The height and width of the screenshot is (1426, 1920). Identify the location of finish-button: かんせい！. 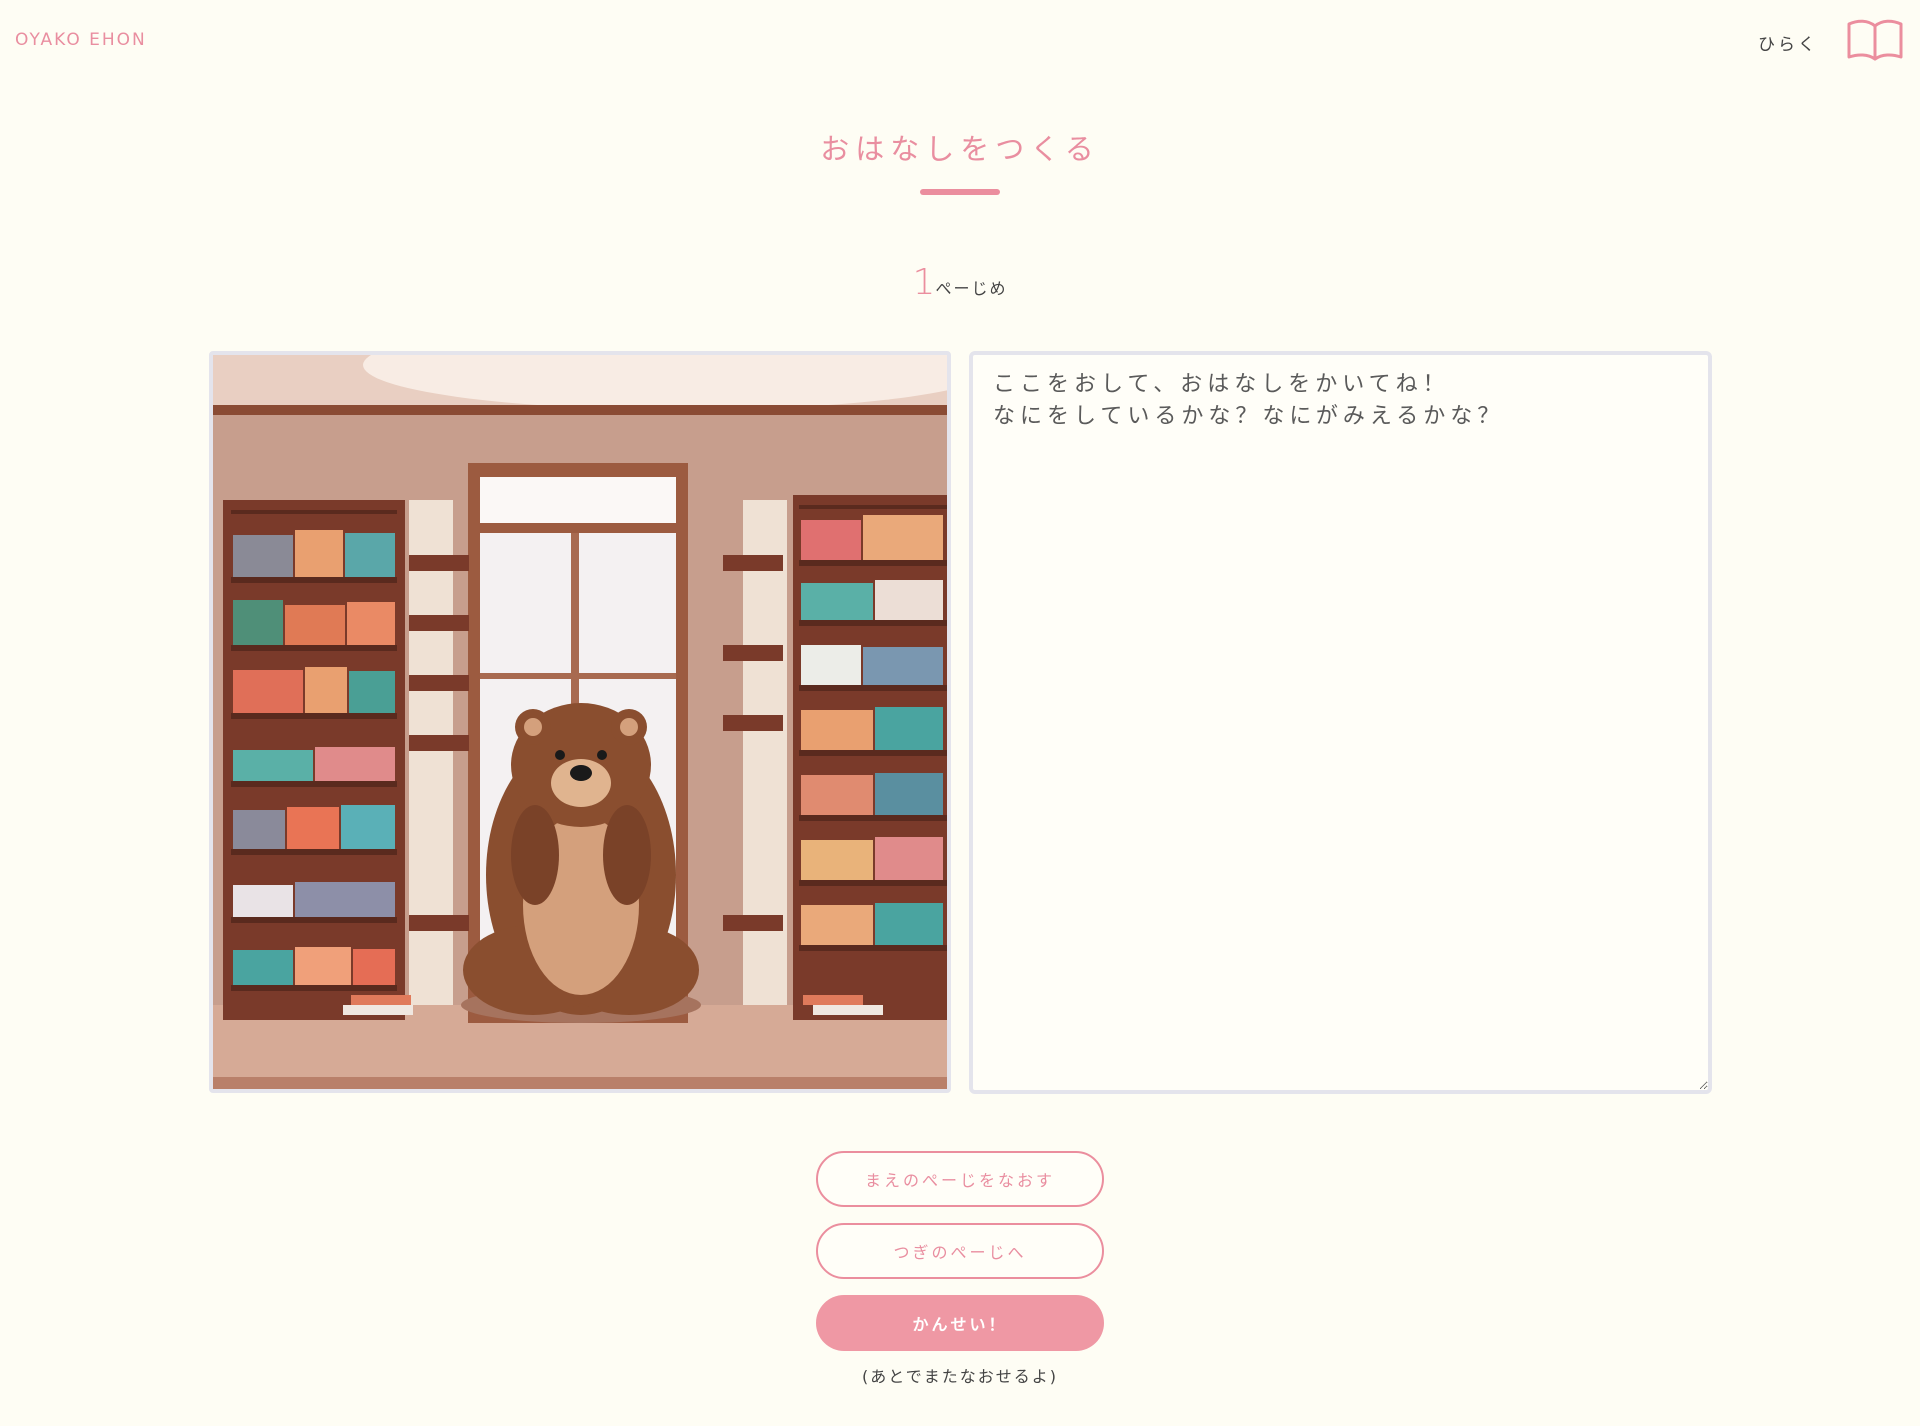
(960, 1323).